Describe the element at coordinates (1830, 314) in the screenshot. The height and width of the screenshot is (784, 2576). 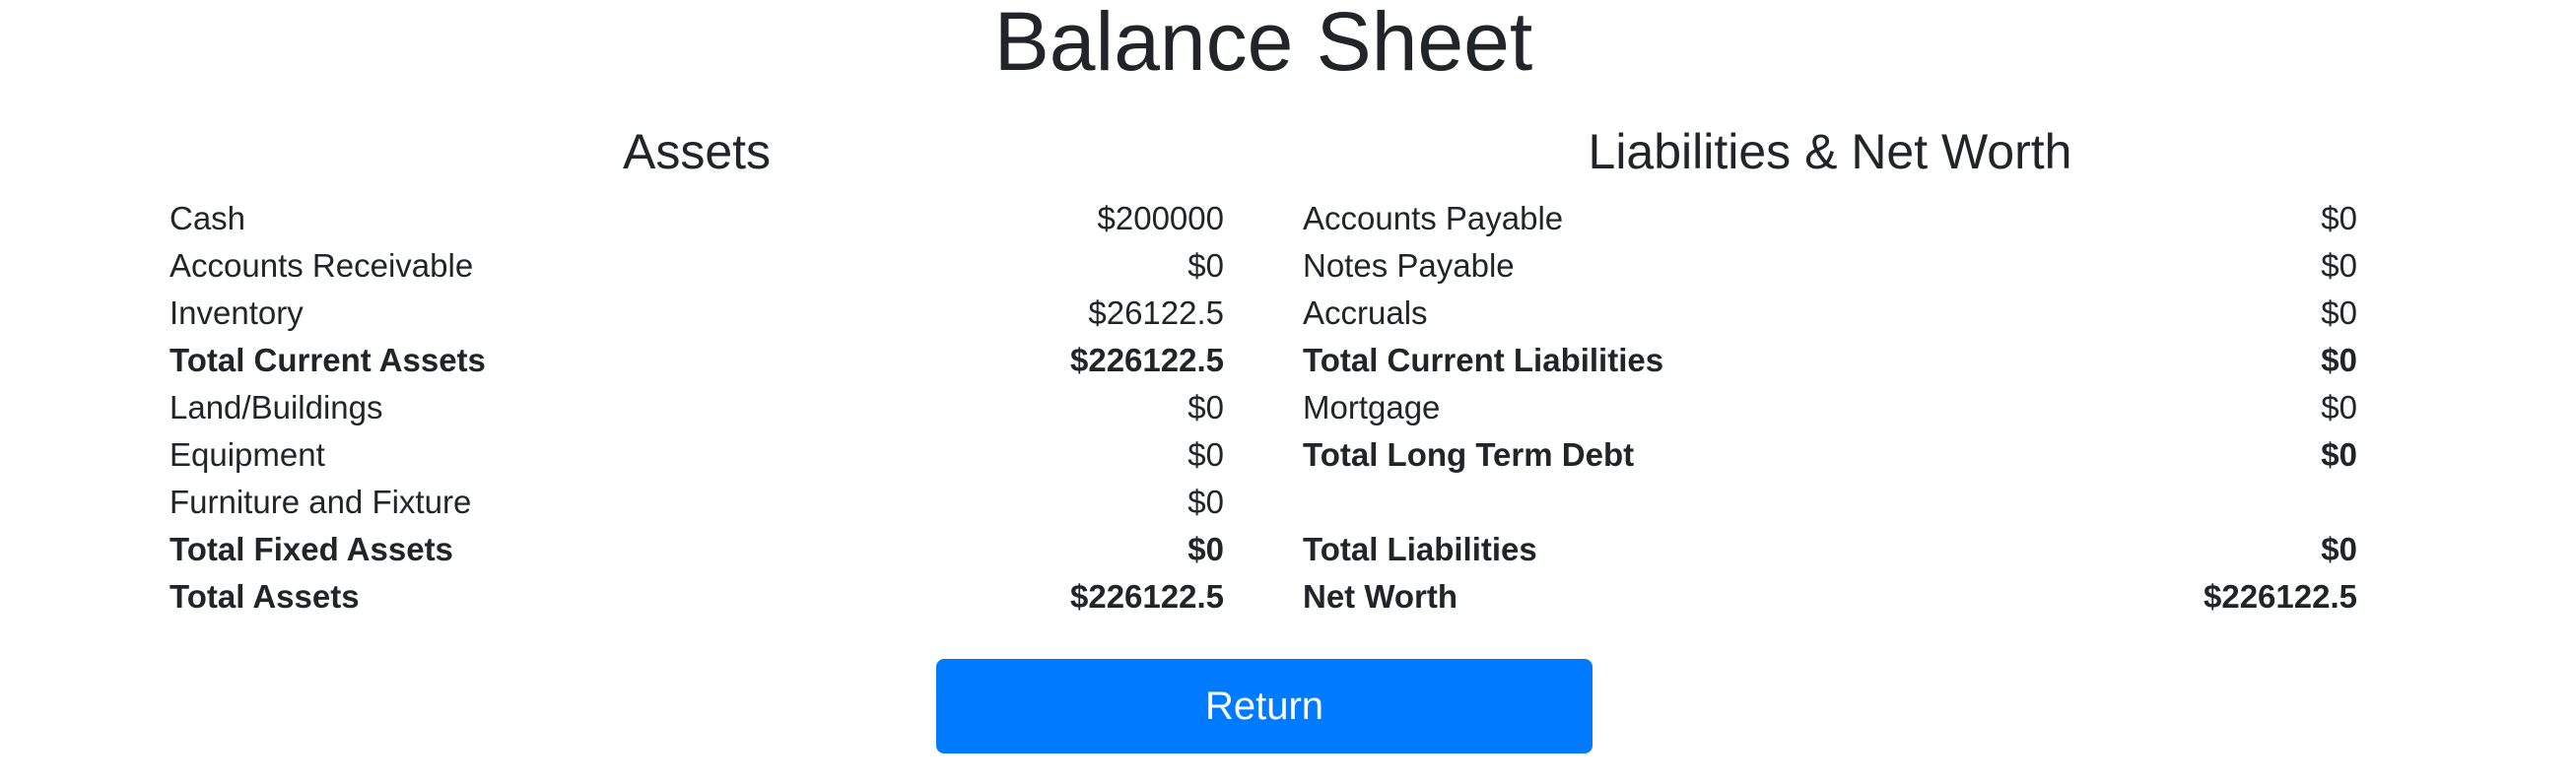
I see `liability-row-accruals: Accruals $0` at that location.